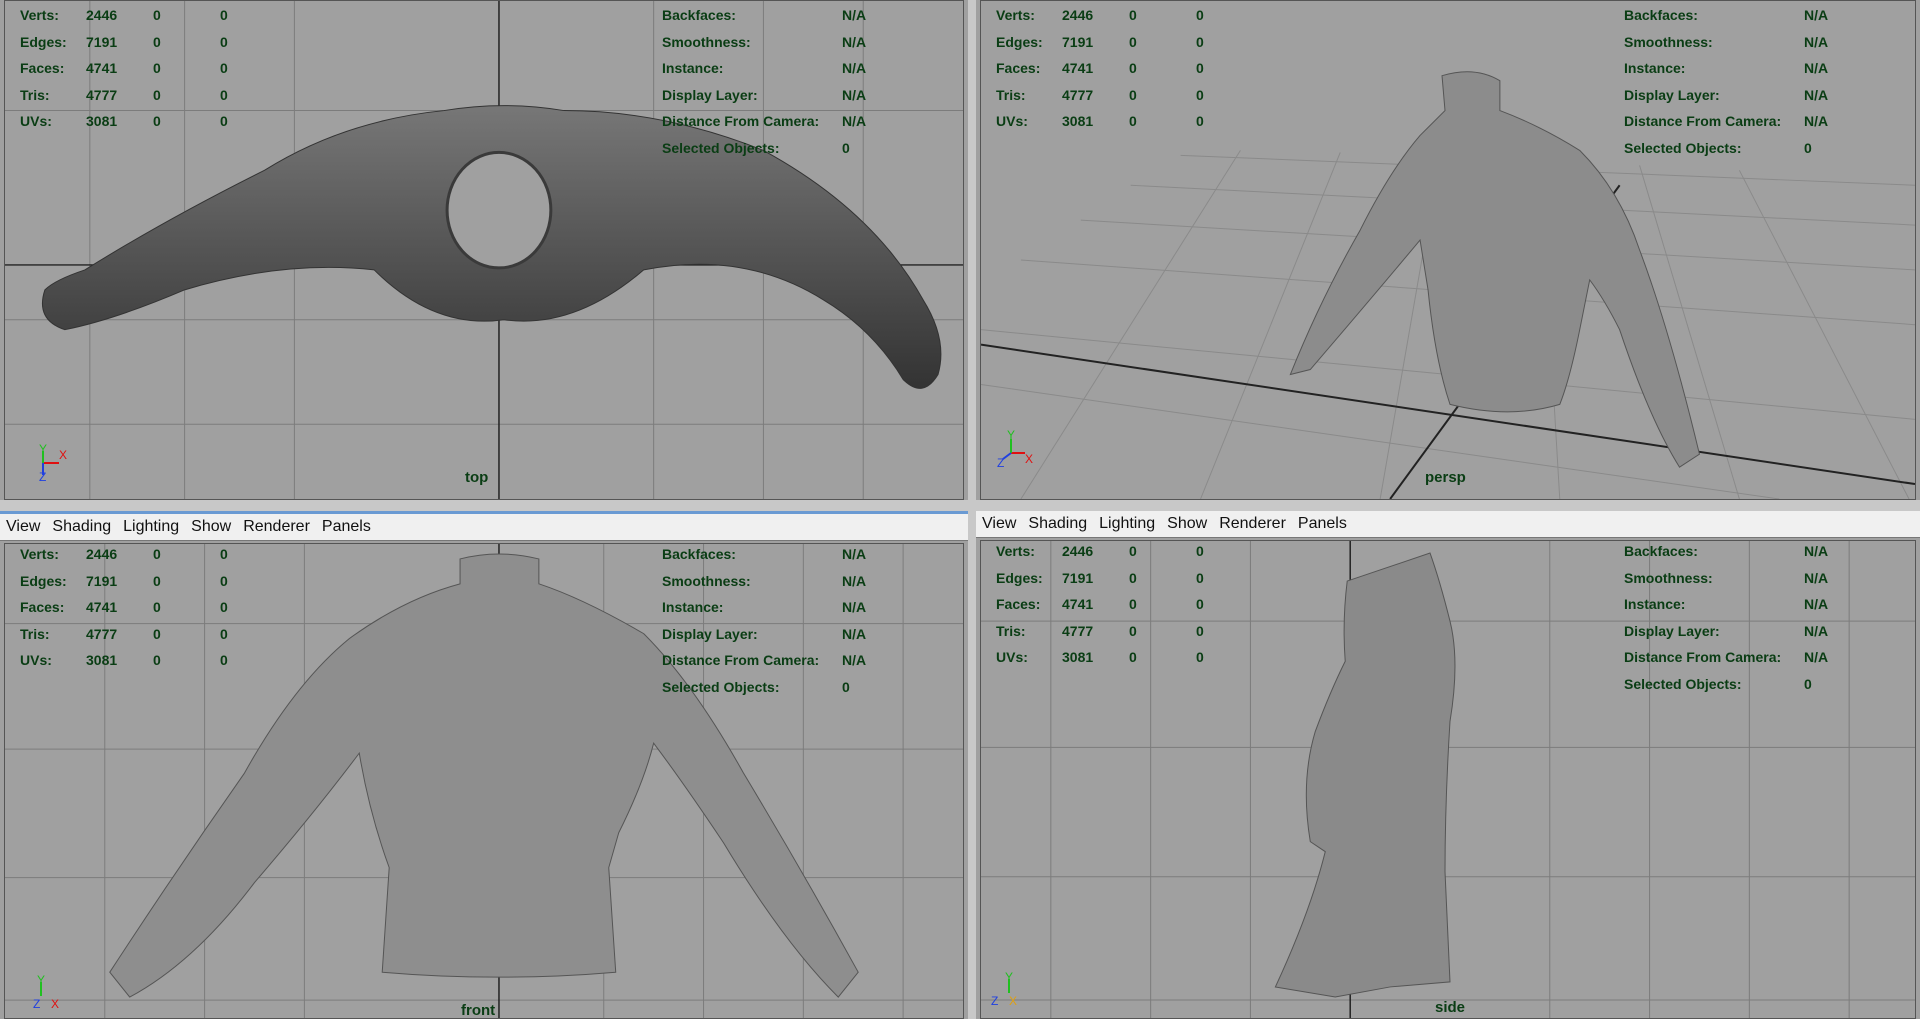  I want to click on camera-label: top, so click(477, 477).